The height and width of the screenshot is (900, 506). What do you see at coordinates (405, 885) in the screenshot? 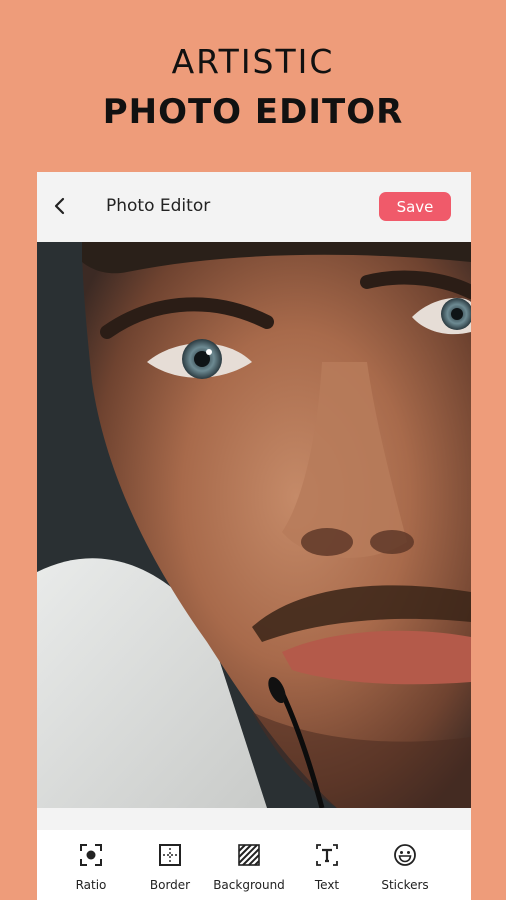
I see `tool-stickers-label: Stickers` at bounding box center [405, 885].